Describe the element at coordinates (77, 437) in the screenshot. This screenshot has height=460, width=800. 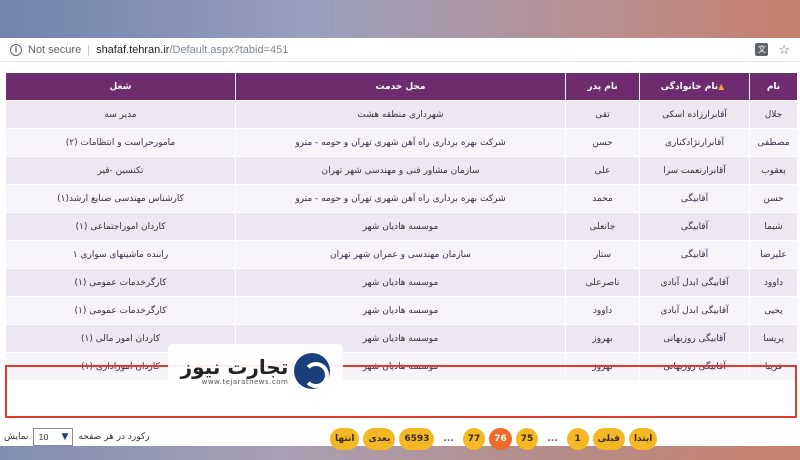
I see `page-size-control: رکورد در هر صفحه 10 ▼ نمایش` at that location.